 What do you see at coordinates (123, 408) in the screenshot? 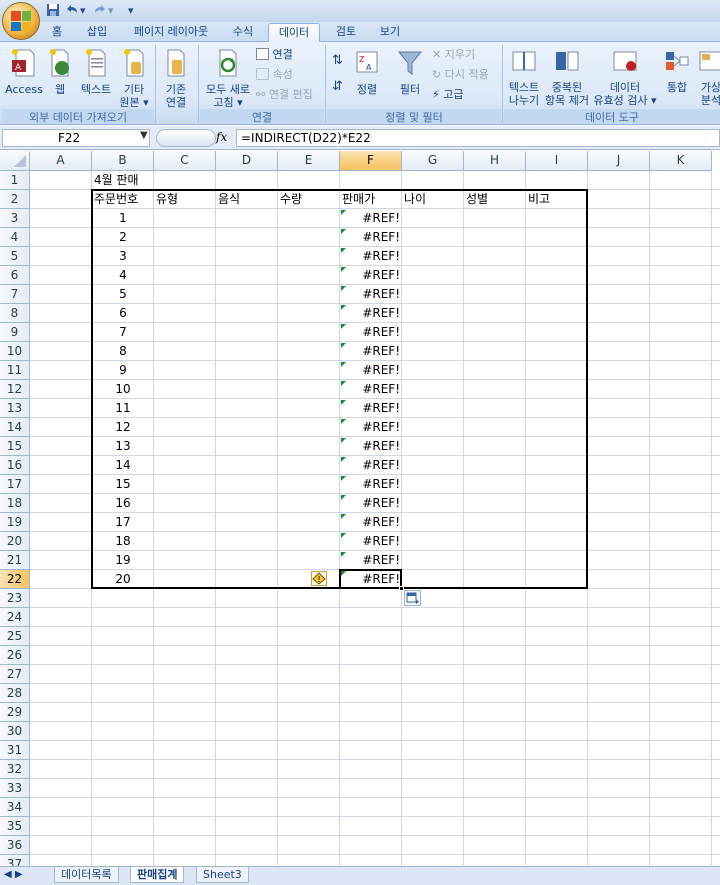
I see `order-number-cell: 11` at bounding box center [123, 408].